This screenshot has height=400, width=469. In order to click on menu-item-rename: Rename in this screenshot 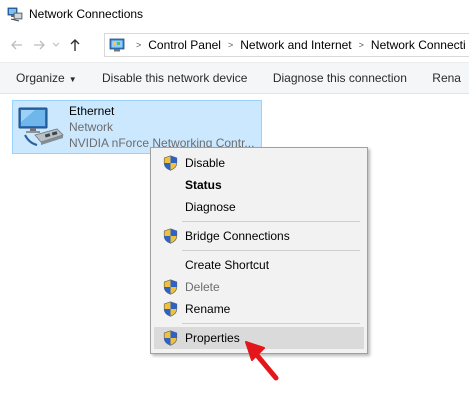, I will do `click(259, 309)`.